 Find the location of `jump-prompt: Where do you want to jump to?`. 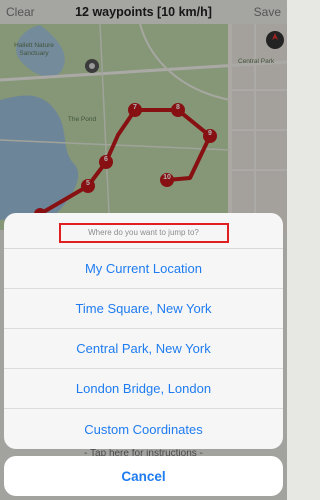

jump-prompt: Where do you want to jump to? is located at coordinates (143, 232).